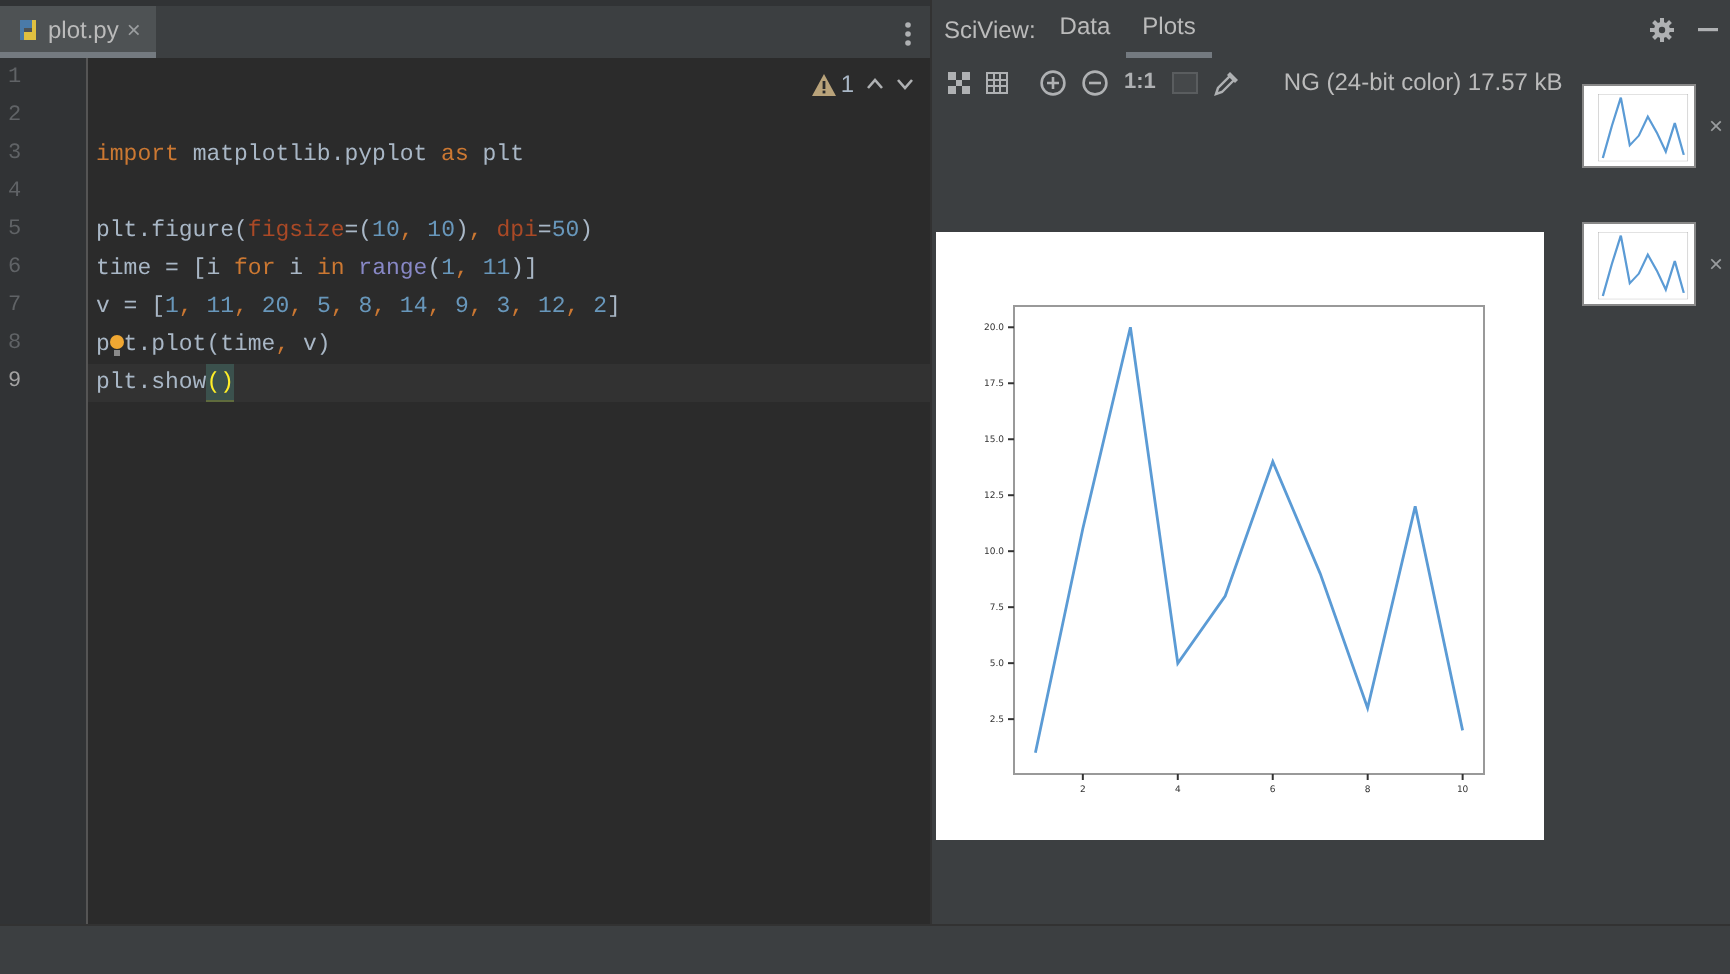 The image size is (1730, 974). I want to click on panel-title: SciView:, so click(990, 30).